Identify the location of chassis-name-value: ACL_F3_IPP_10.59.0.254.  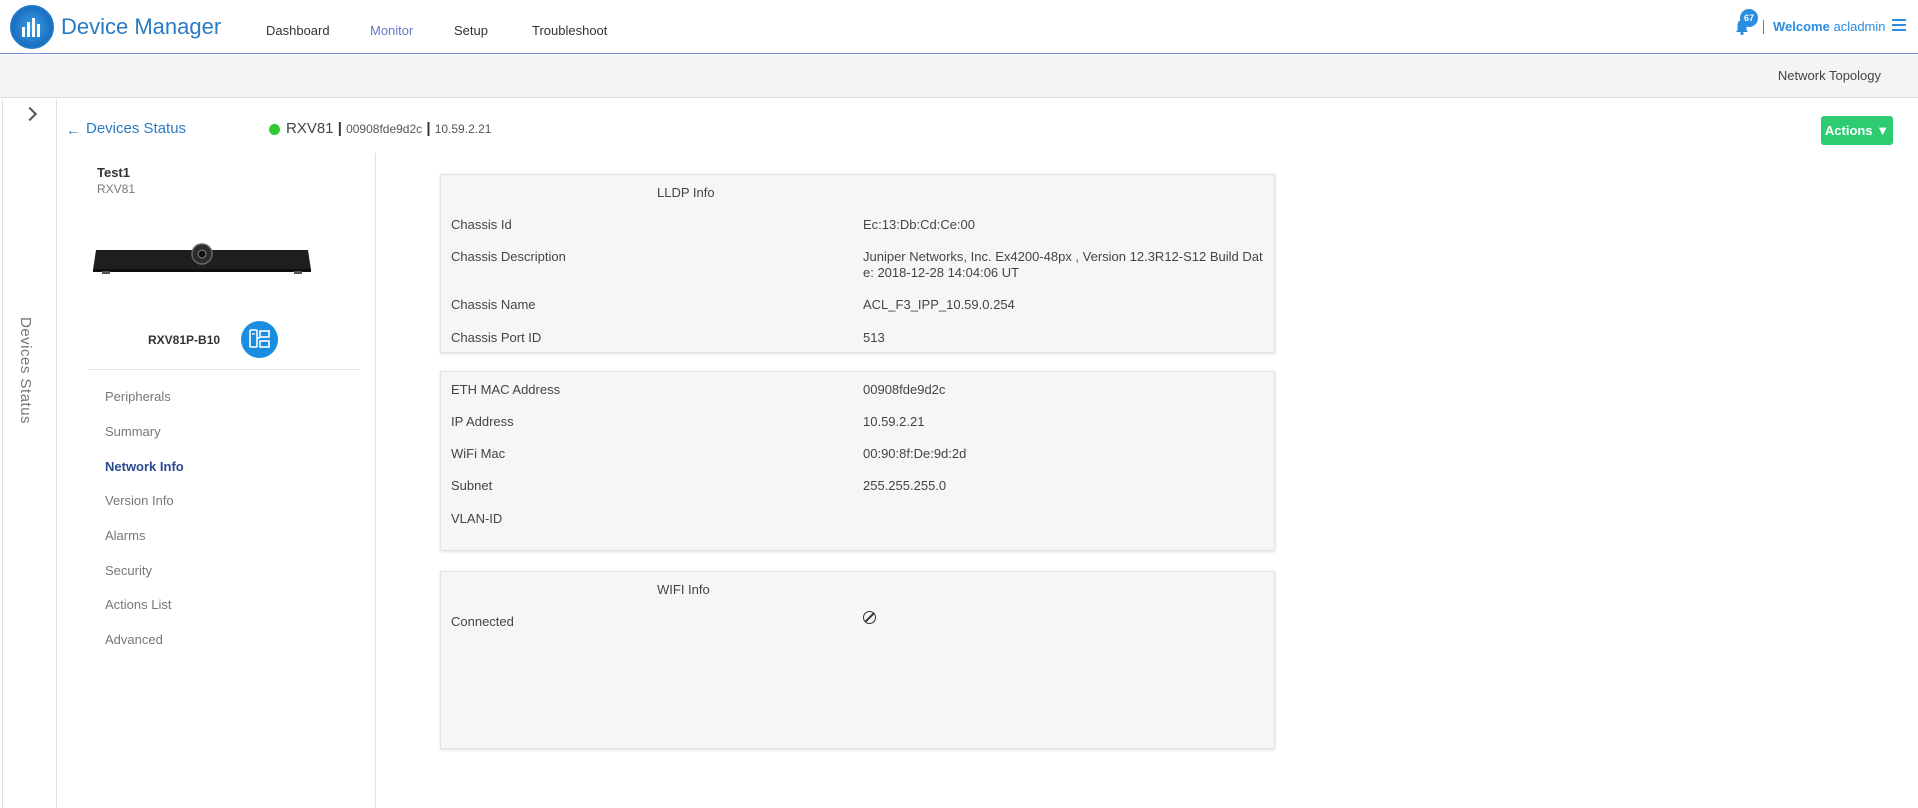
(939, 304).